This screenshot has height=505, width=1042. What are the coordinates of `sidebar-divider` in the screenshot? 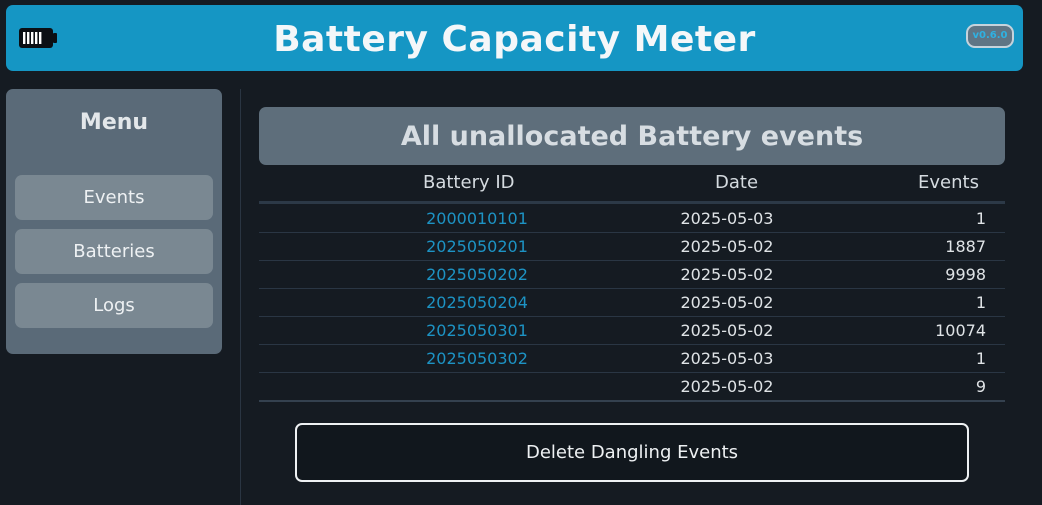 It's located at (240, 297).